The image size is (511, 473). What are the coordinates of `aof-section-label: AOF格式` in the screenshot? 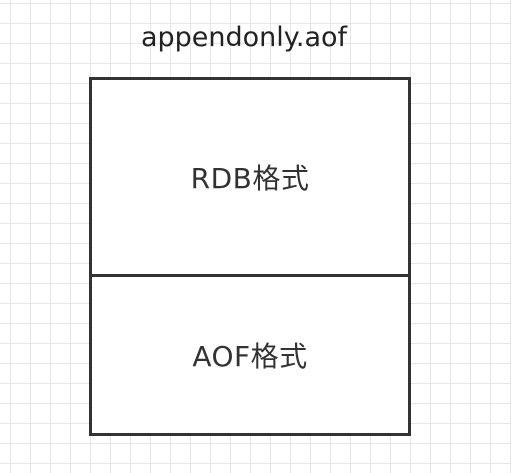 It's located at (250, 356).